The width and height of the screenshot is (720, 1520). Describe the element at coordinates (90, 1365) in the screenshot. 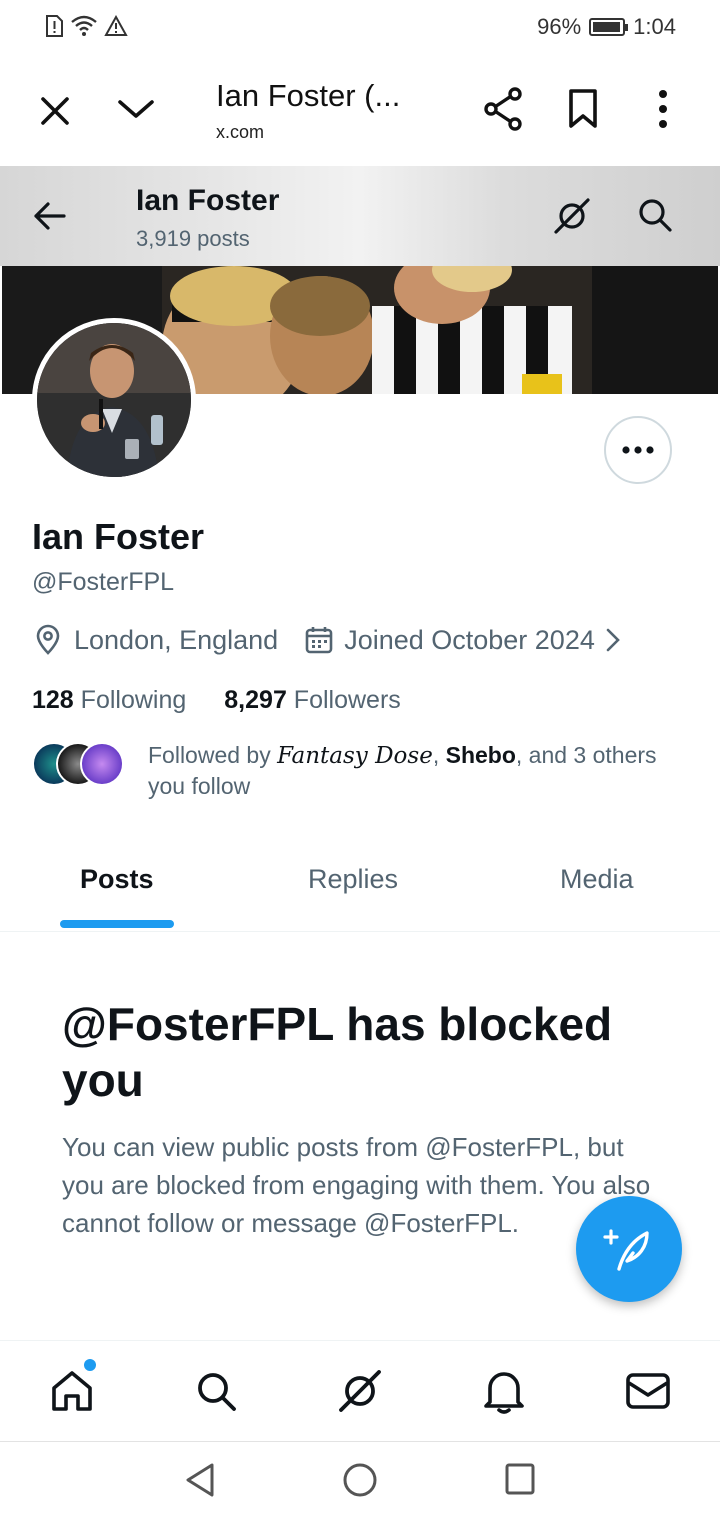

I see `home-notification-dot` at that location.